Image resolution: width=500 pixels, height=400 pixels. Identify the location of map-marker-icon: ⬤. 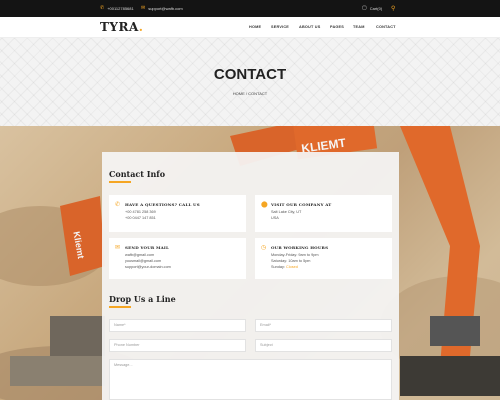
(264, 205).